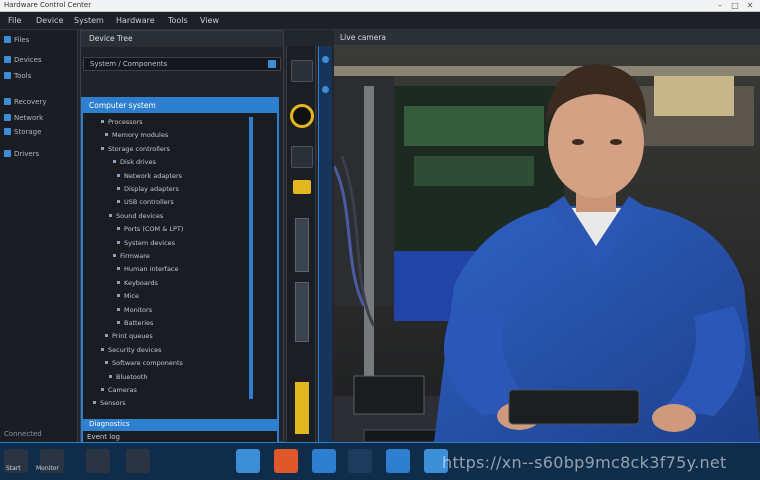 The height and width of the screenshot is (480, 760). What do you see at coordinates (148, 189) in the screenshot?
I see `tree-item: Display adapters` at bounding box center [148, 189].